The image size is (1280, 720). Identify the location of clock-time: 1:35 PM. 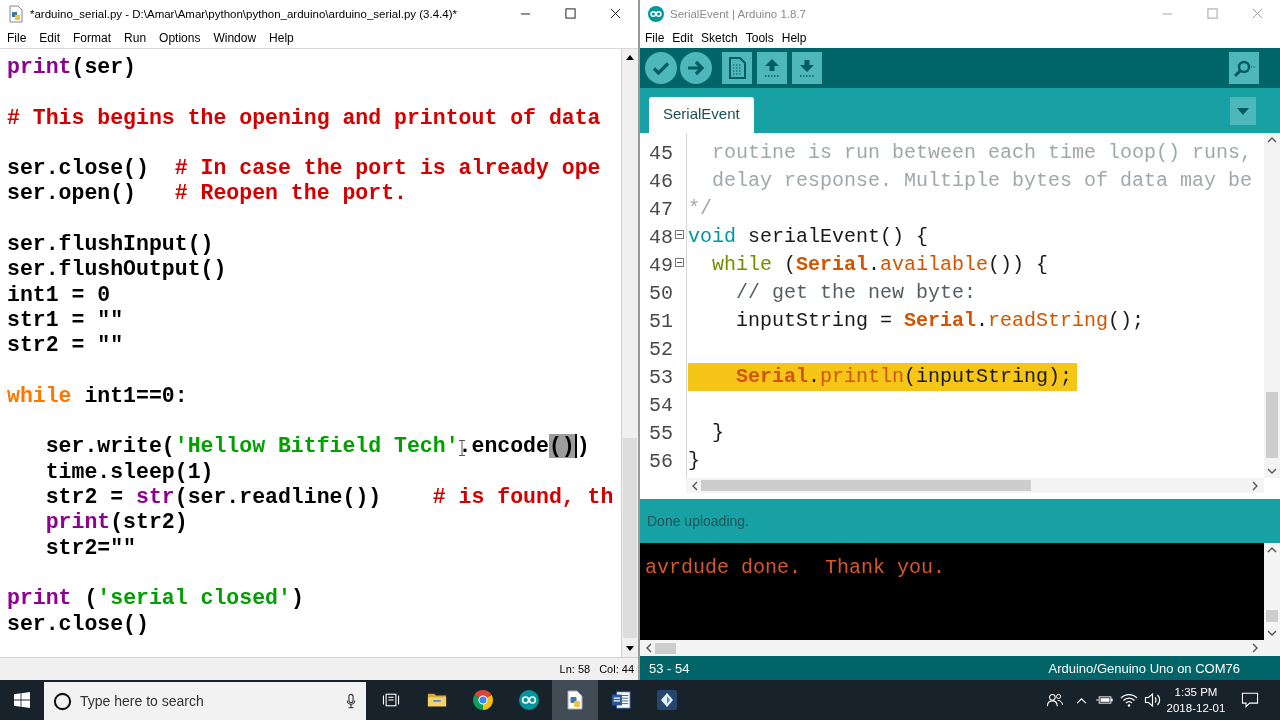
(1196, 692).